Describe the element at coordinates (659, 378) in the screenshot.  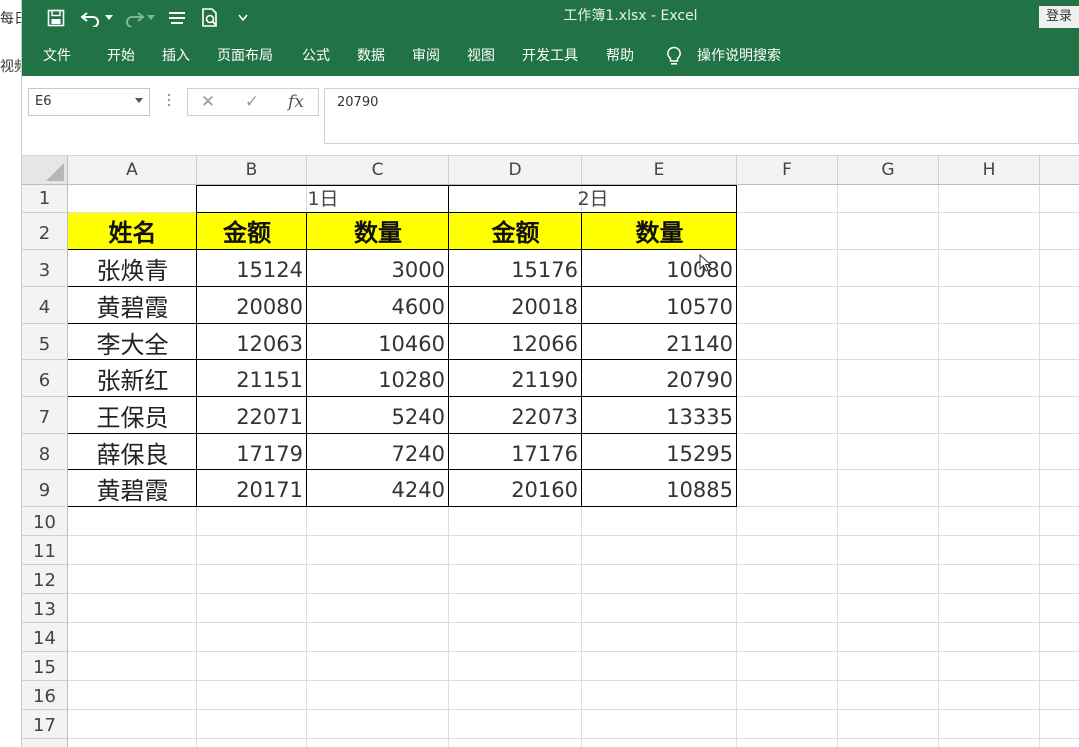
I see `active-cell: 20790` at that location.